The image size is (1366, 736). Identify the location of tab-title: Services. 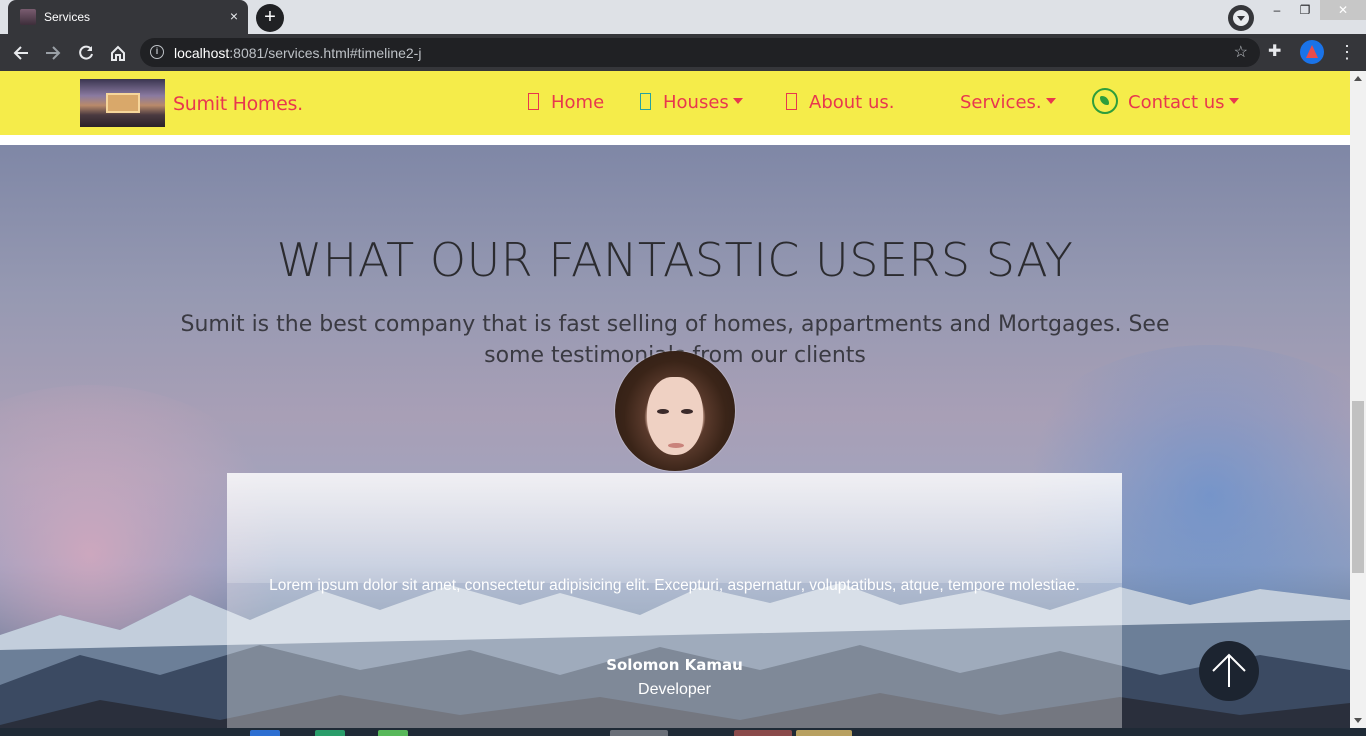
(67, 17).